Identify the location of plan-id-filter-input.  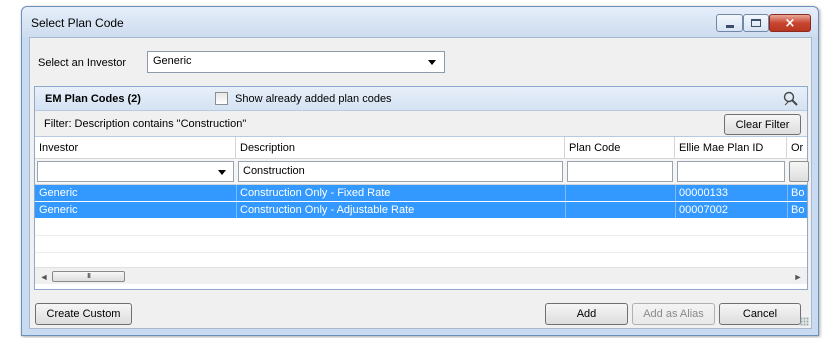
(731, 171).